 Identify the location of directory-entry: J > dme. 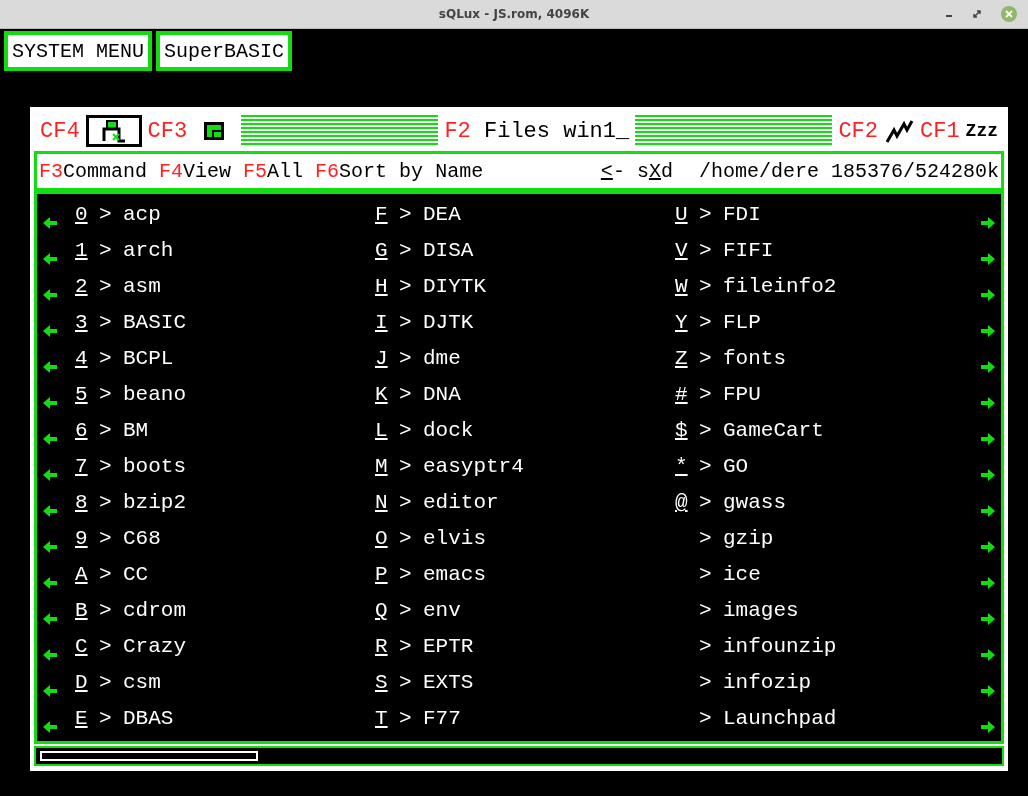
(525, 362).